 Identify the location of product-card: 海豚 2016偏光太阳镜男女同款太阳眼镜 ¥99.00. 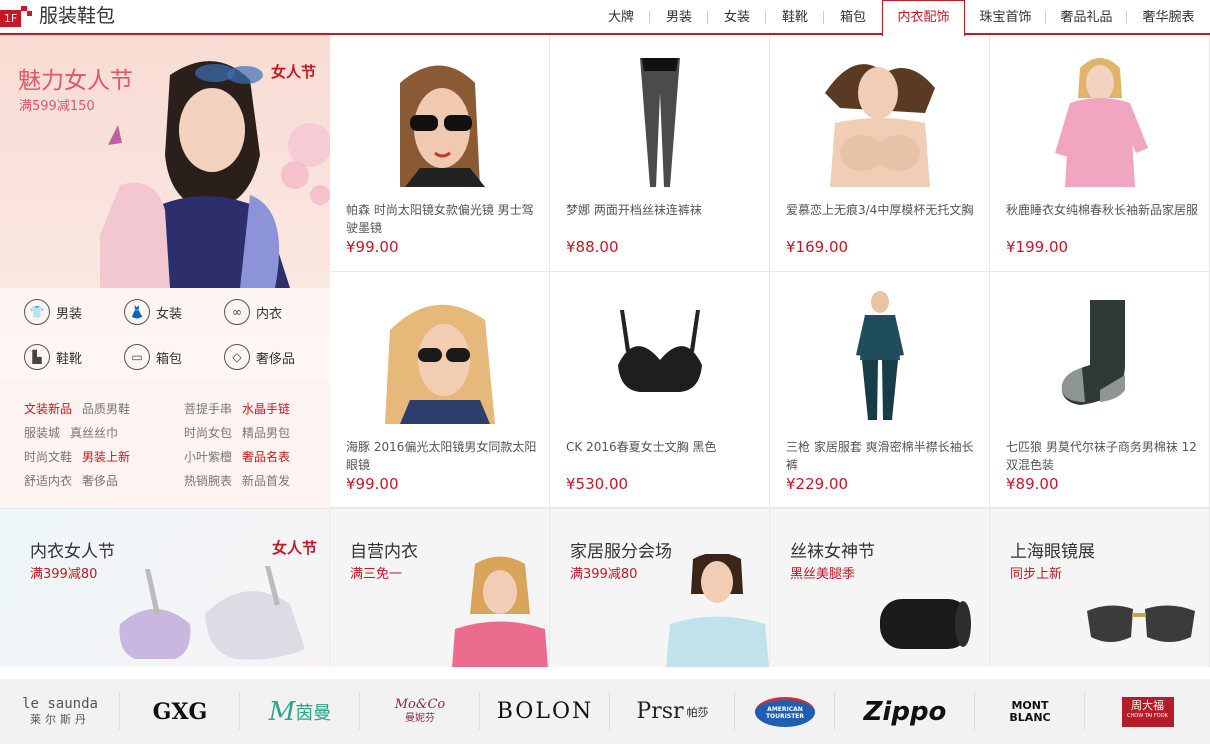
(440, 389).